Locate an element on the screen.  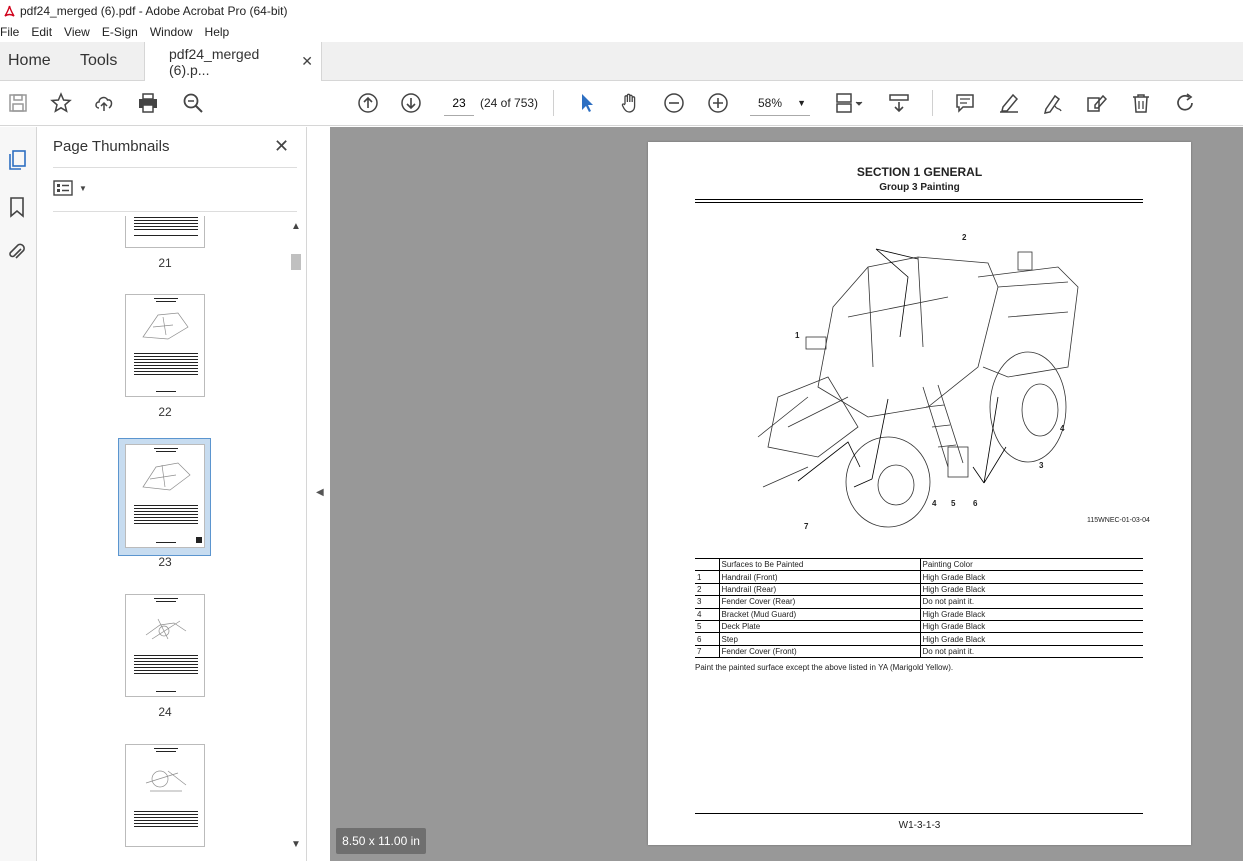
scroll-mode-icon is located at coordinates (899, 103).